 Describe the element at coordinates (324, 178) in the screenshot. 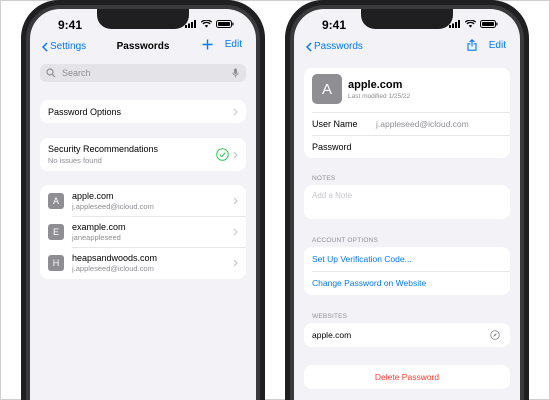

I see `notes-header: NOTES` at that location.